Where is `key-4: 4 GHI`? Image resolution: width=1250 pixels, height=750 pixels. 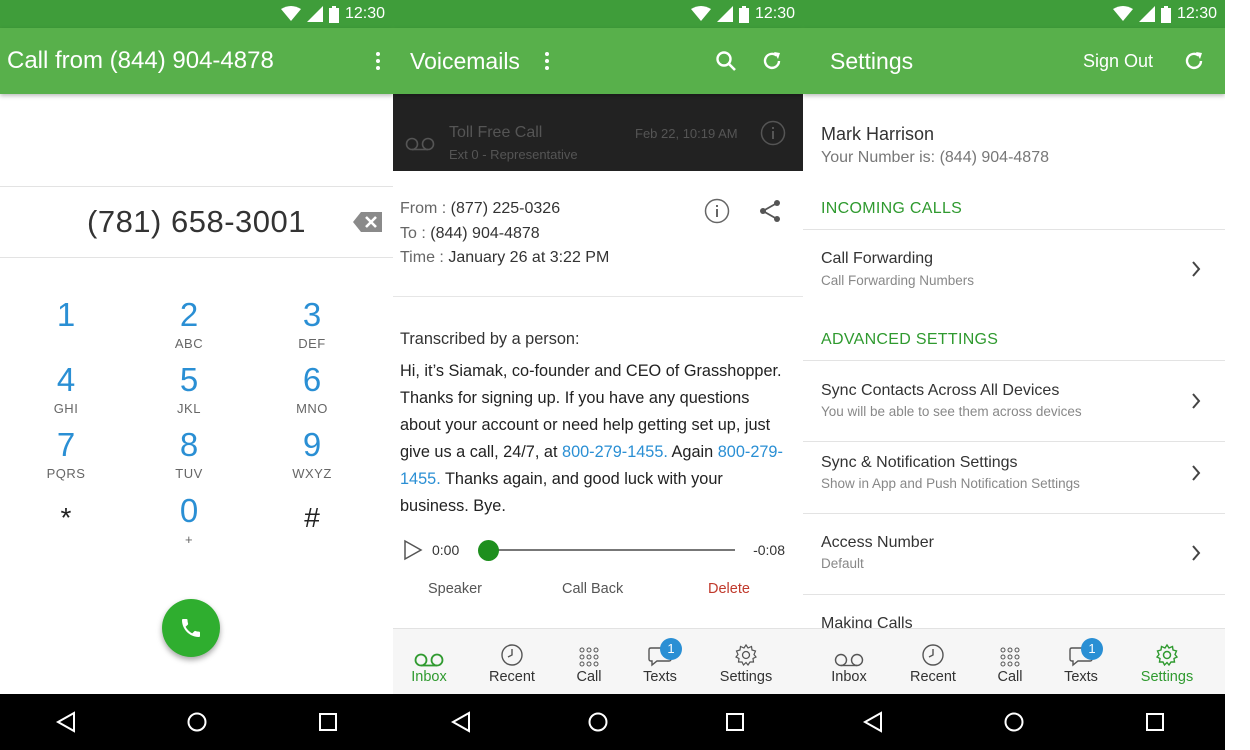 key-4: 4 GHI is located at coordinates (66, 389).